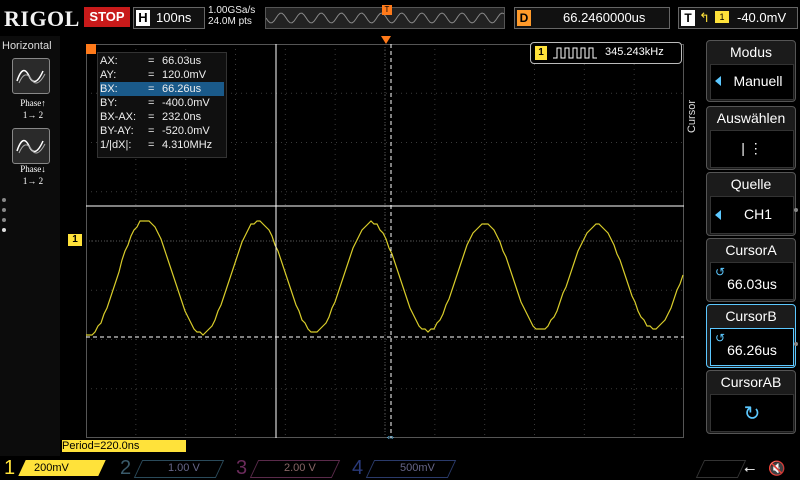  Describe the element at coordinates (524, 18) in the screenshot. I see `delay-label: D` at that location.